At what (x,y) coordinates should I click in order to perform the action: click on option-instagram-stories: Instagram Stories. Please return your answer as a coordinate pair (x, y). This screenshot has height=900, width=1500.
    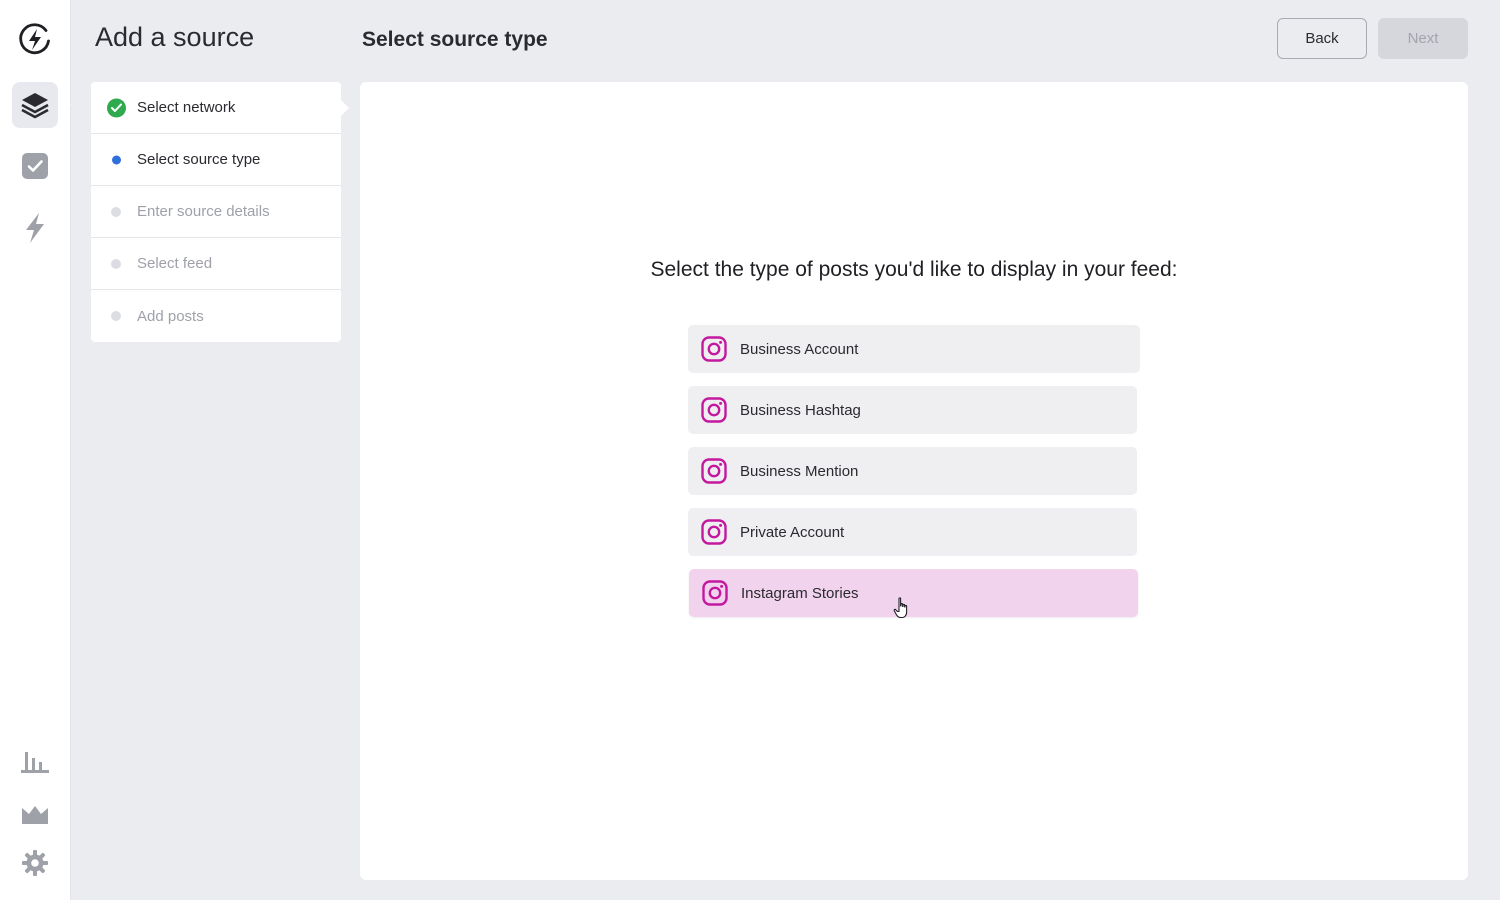
    Looking at the image, I should click on (913, 593).